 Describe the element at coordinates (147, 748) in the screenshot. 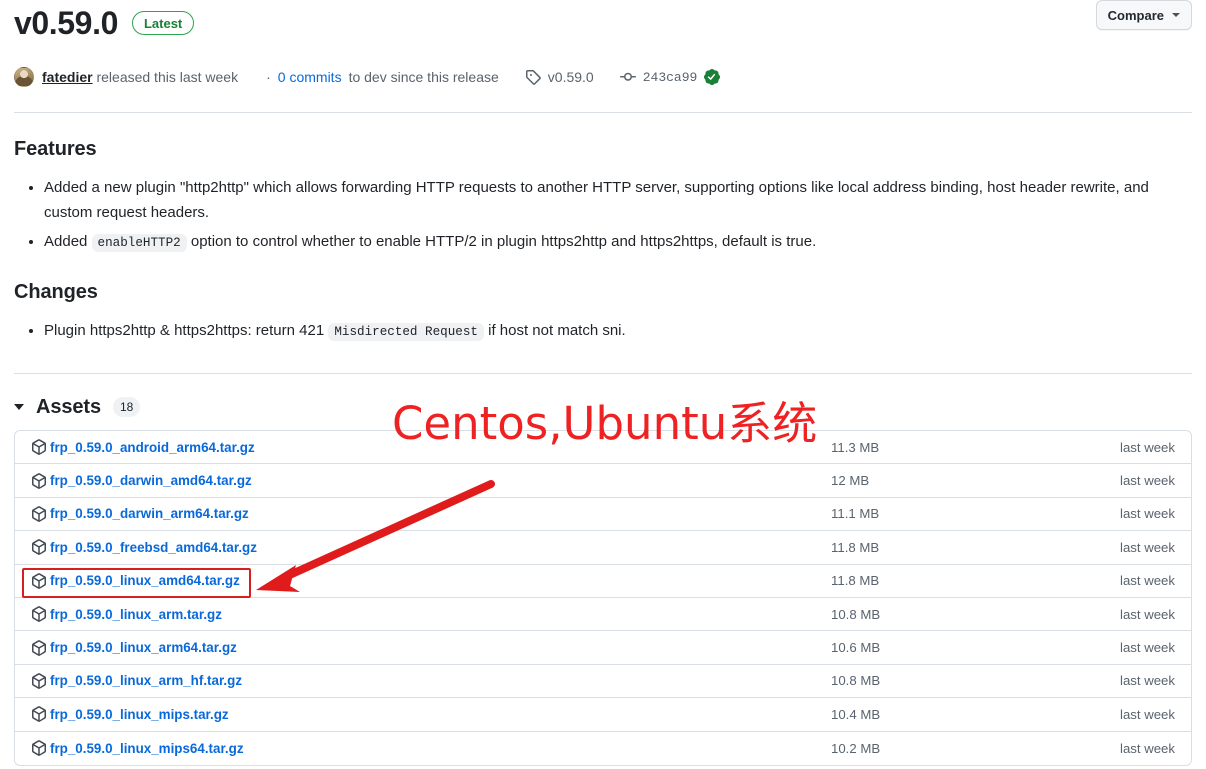

I see `asset-download-link: frp_0.59.0_linux_mips64.tar.gz` at that location.